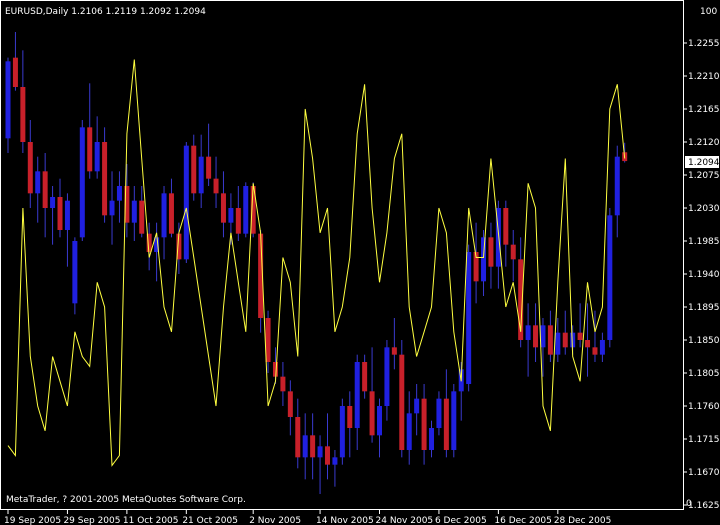 The height and width of the screenshot is (525, 720). What do you see at coordinates (704, 77) in the screenshot?
I see `y-tick-label: 1.2210` at bounding box center [704, 77].